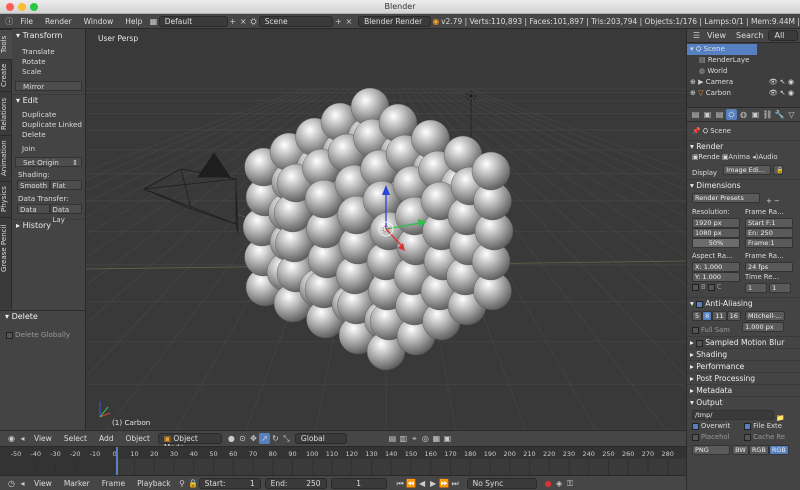 This screenshot has height=490, width=800. Describe the element at coordinates (34, 7) in the screenshot. I see `zoom-window-icon` at that location.